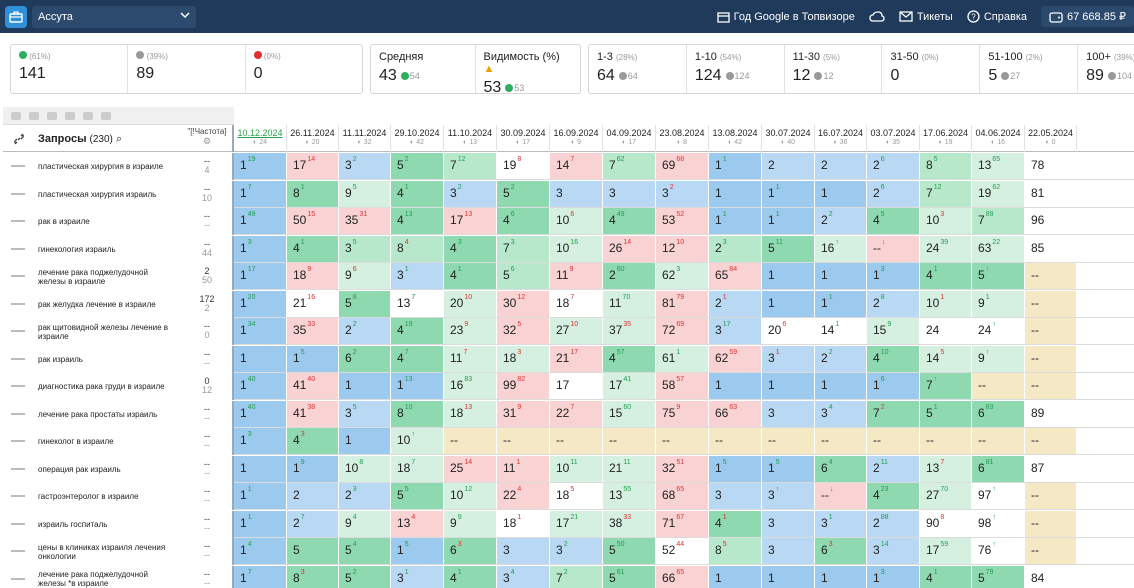  I want to click on position-cell: 4140, so click(313, 386).